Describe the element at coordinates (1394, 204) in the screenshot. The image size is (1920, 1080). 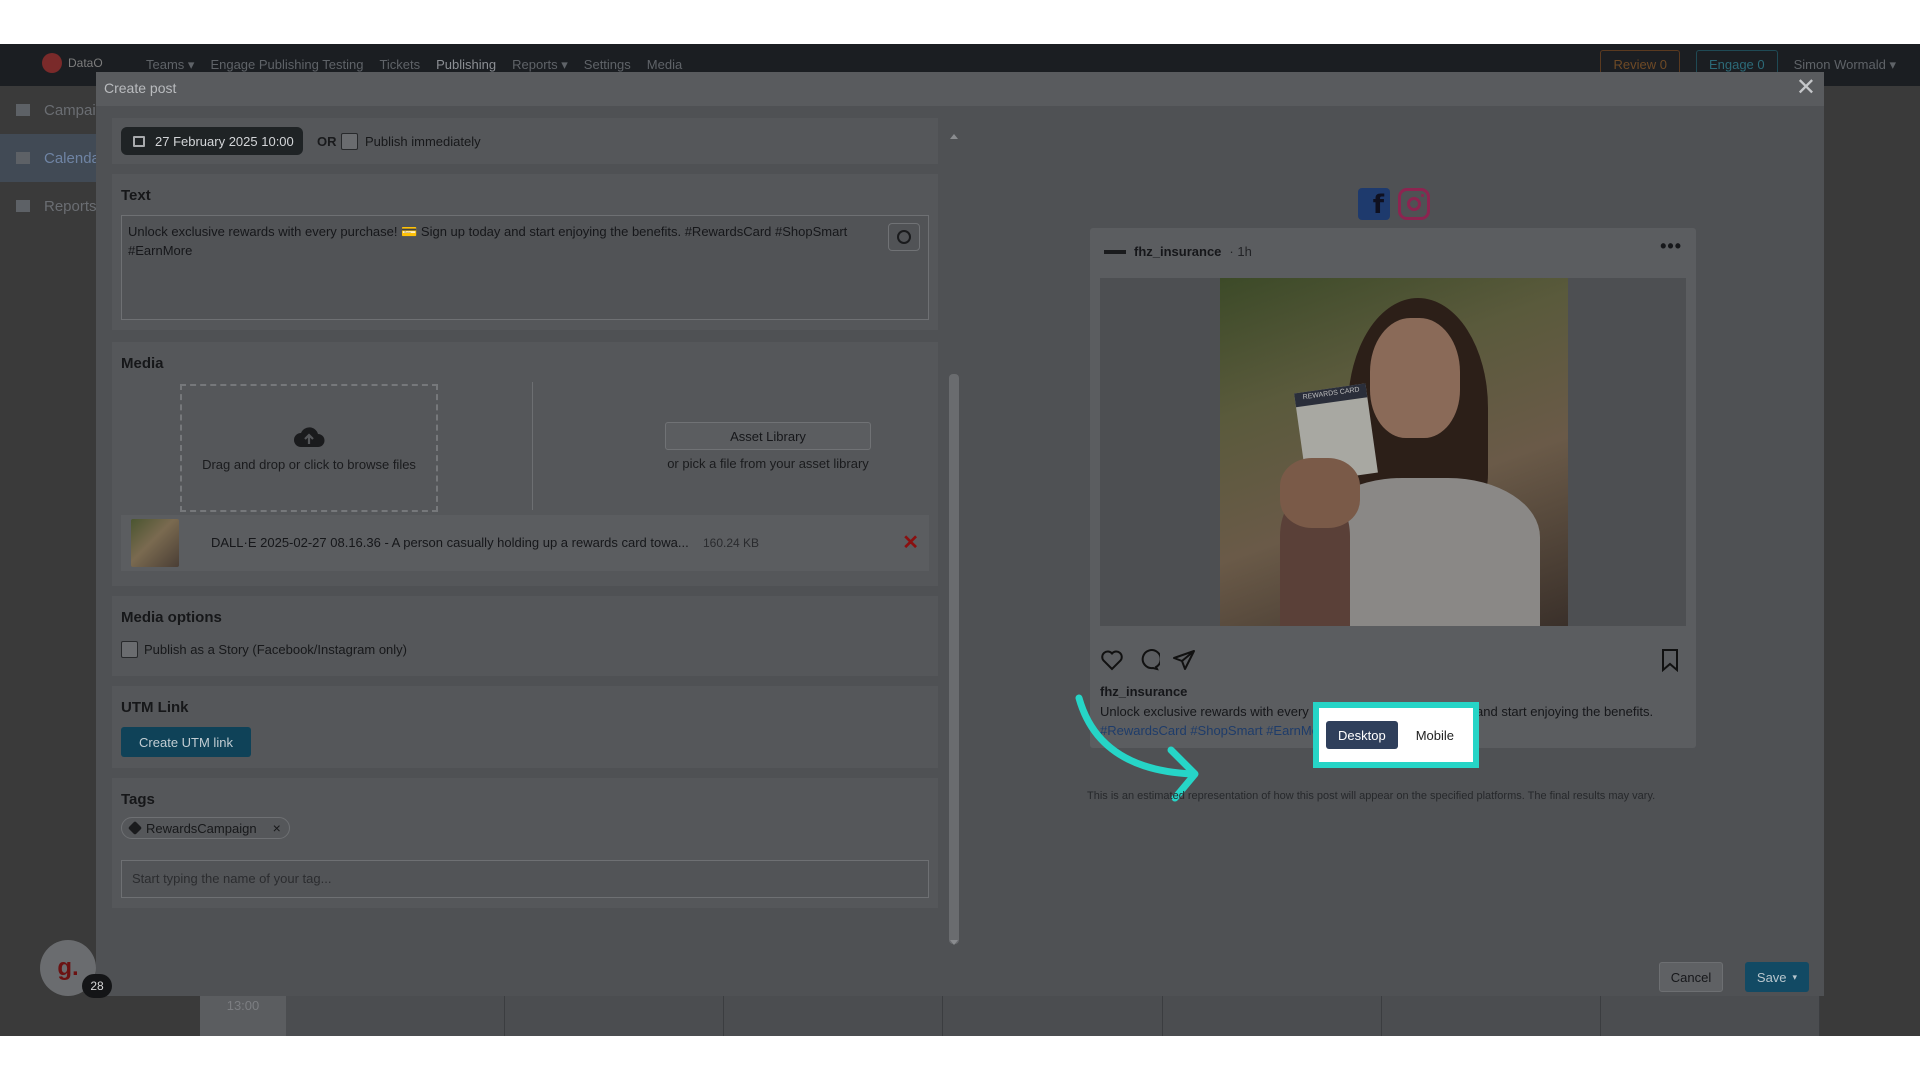
I see `platform-icons: f` at that location.